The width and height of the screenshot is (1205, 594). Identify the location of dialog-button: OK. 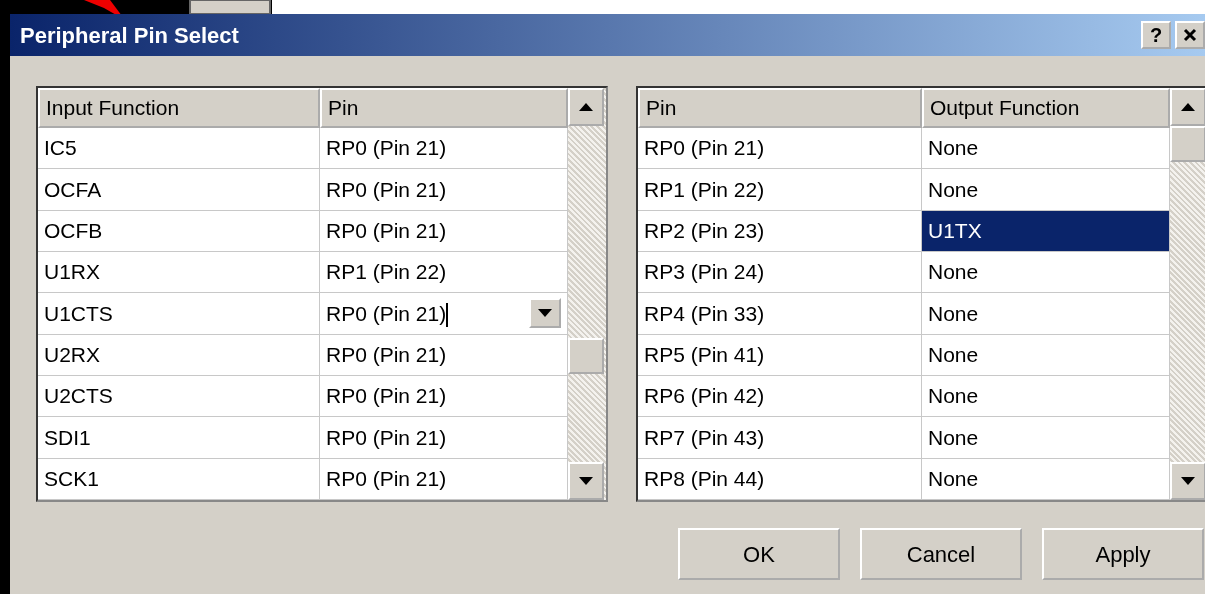
(759, 554).